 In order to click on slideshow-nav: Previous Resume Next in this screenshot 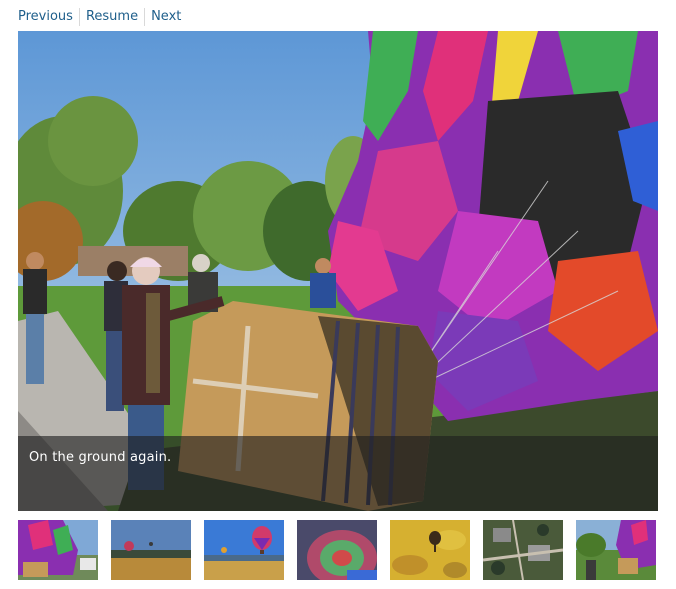, I will do `click(99, 17)`.